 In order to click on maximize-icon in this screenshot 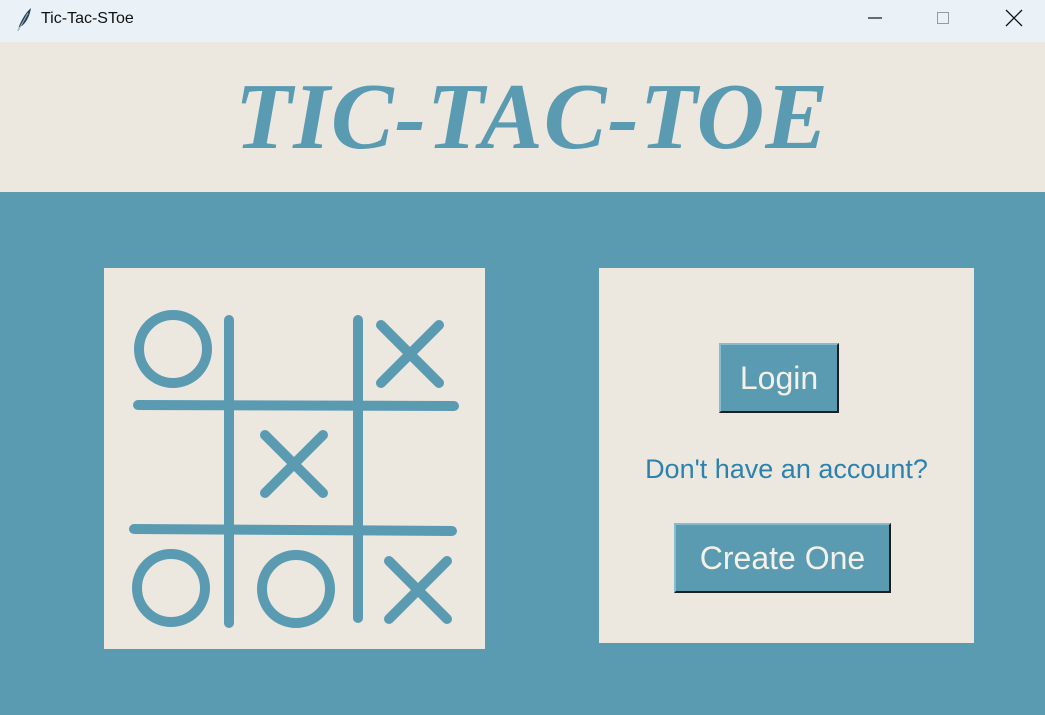, I will do `click(943, 20)`.